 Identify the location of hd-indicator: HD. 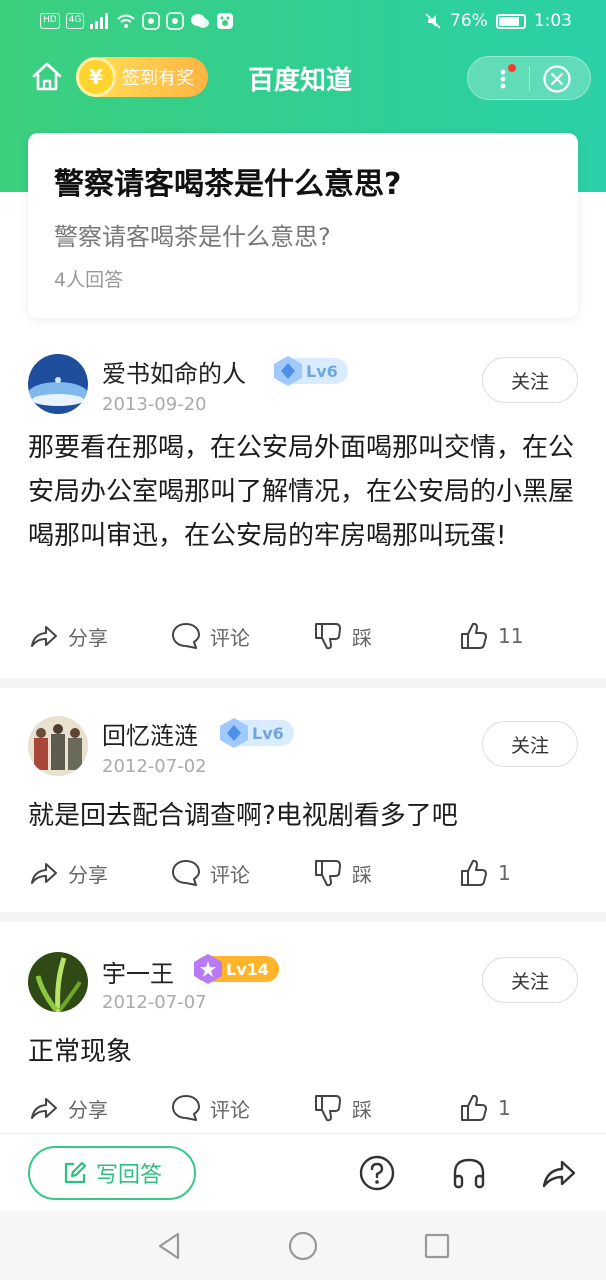
(50, 21).